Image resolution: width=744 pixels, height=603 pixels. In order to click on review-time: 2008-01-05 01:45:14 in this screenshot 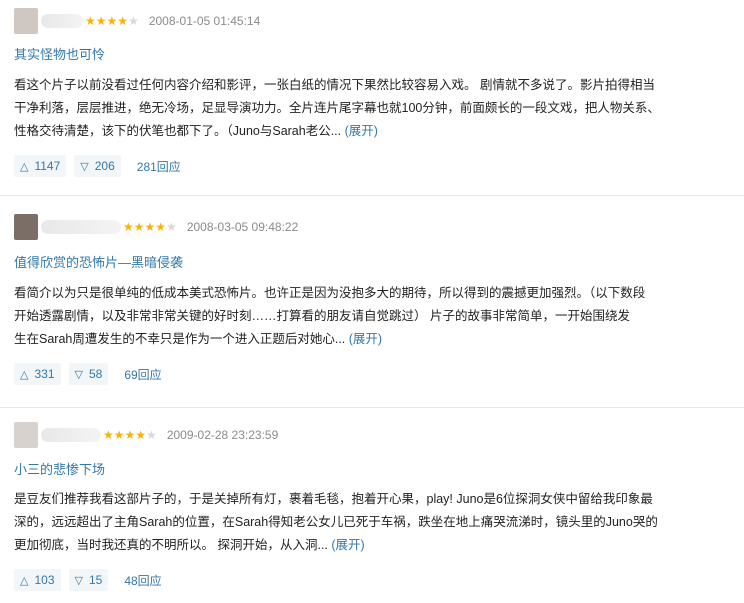, I will do `click(204, 21)`.